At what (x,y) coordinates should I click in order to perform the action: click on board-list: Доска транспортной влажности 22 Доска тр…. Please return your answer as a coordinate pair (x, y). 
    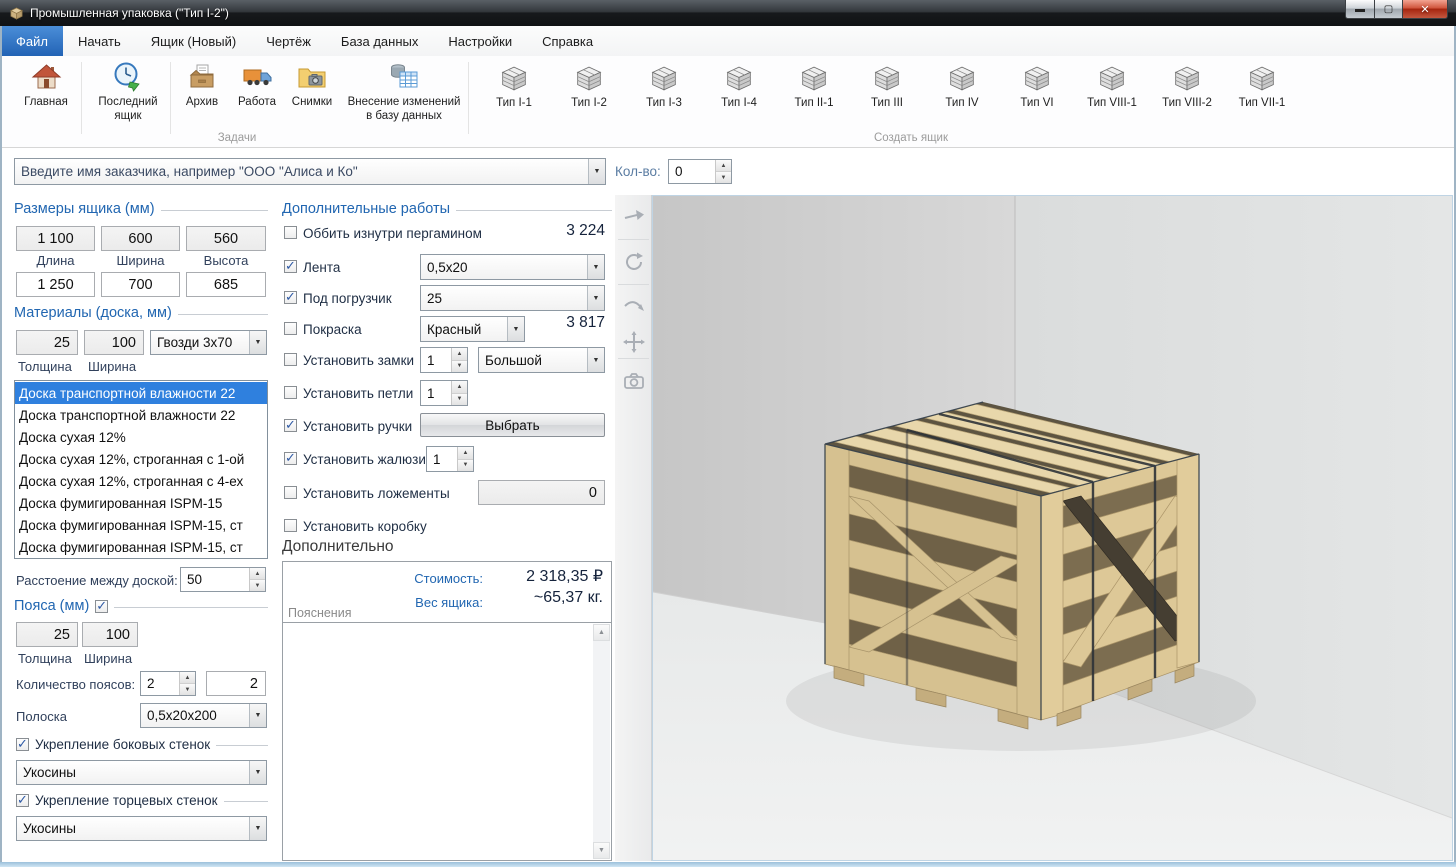
    Looking at the image, I should click on (141, 469).